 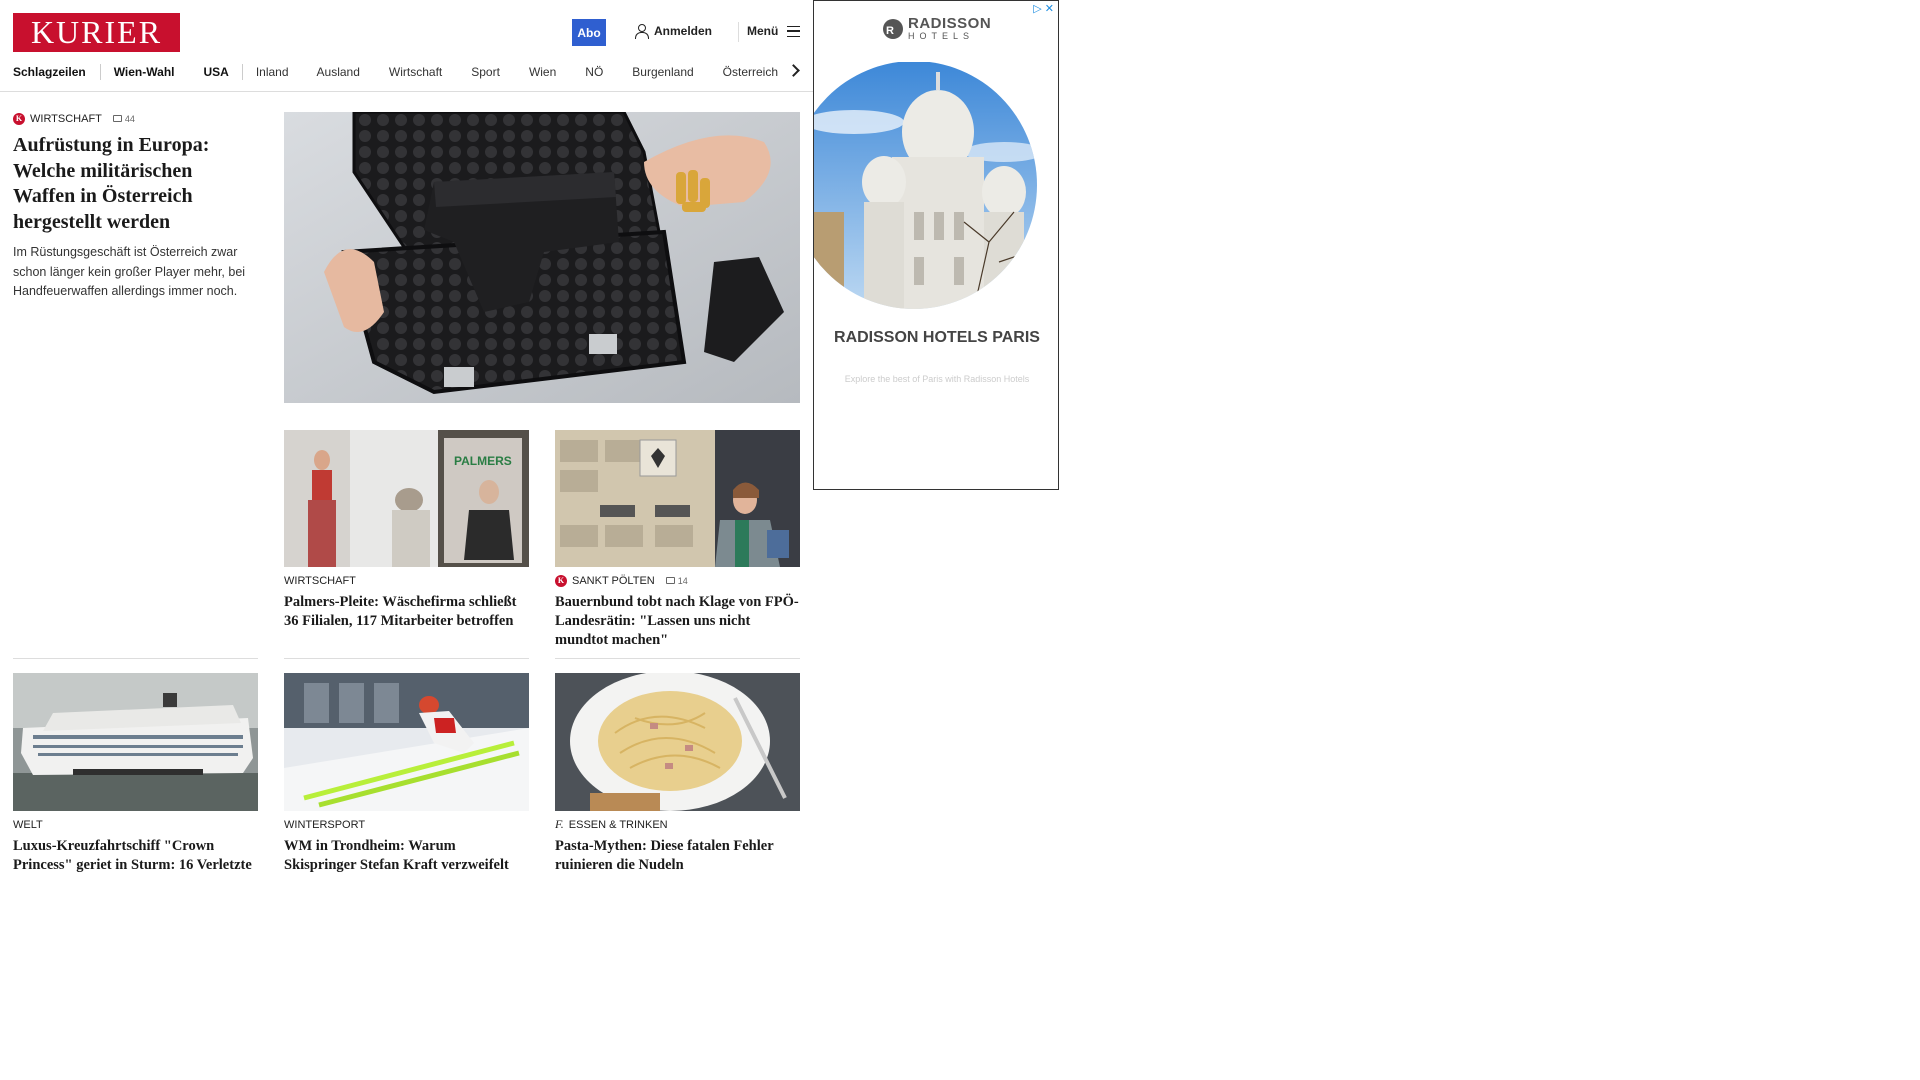 What do you see at coordinates (794, 71) in the screenshot?
I see `chevron-right-icon` at bounding box center [794, 71].